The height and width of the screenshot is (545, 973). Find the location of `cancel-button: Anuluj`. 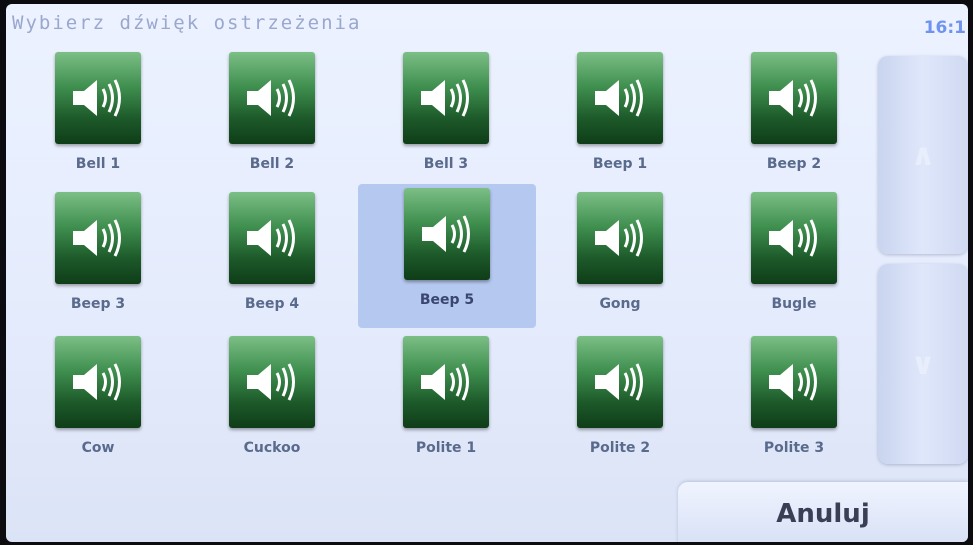

cancel-button: Anuluj is located at coordinates (823, 512).